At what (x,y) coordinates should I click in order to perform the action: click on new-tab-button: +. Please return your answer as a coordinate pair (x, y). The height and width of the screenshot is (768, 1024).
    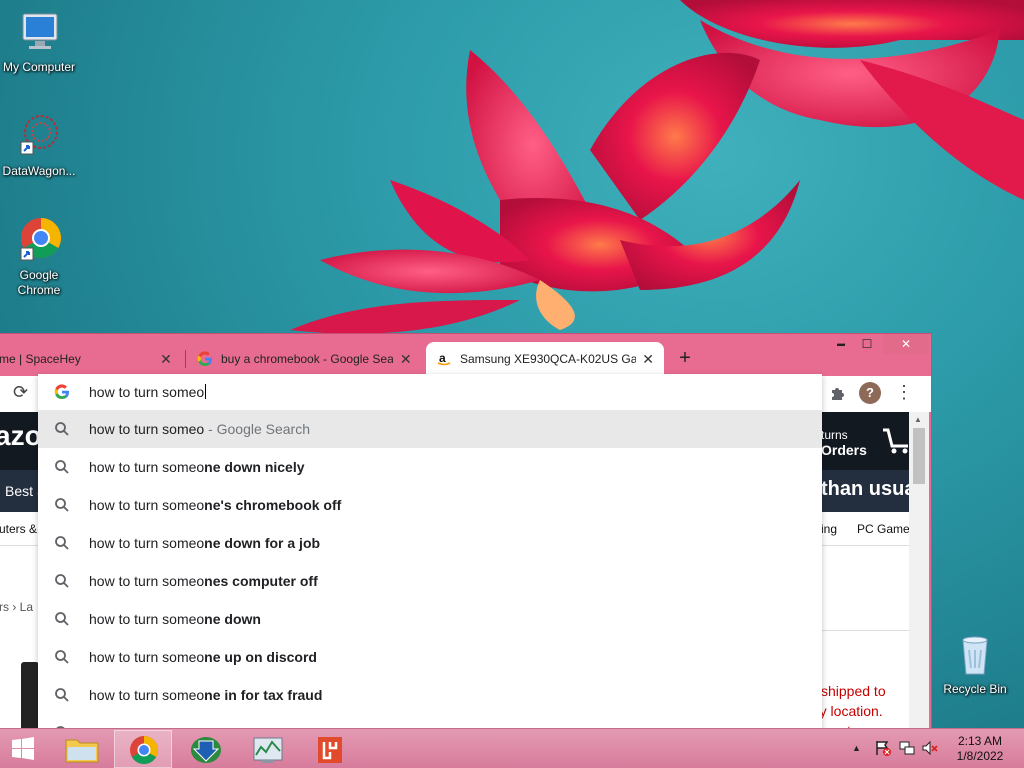
    Looking at the image, I should click on (685, 359).